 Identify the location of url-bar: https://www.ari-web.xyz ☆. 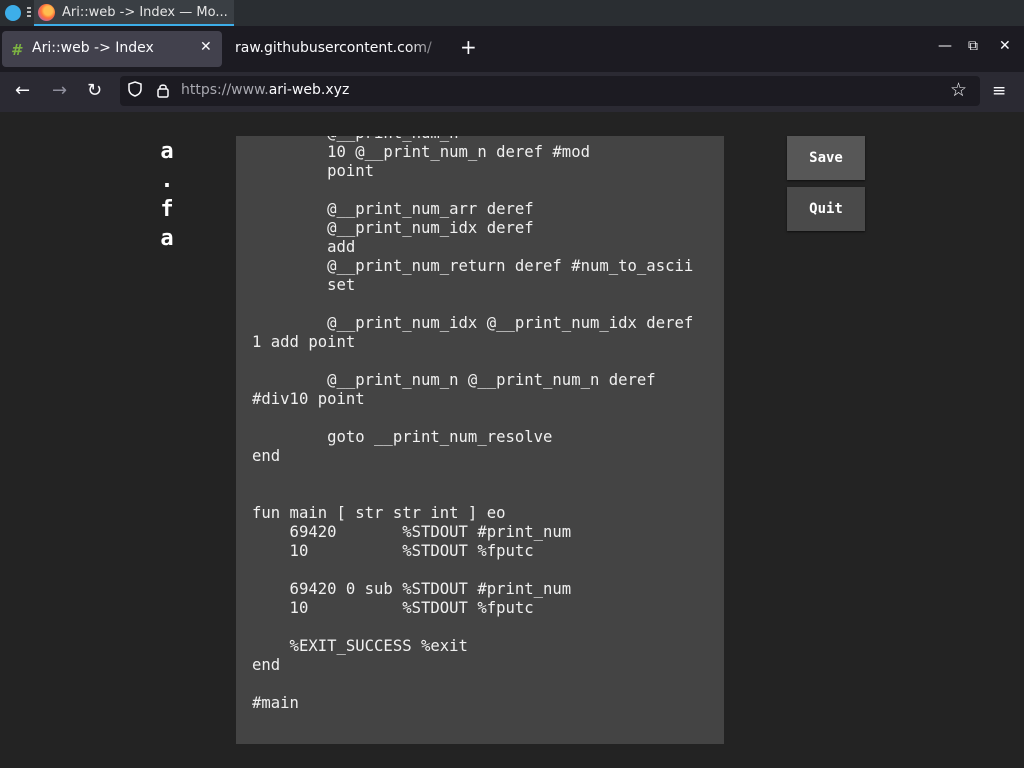
(550, 91).